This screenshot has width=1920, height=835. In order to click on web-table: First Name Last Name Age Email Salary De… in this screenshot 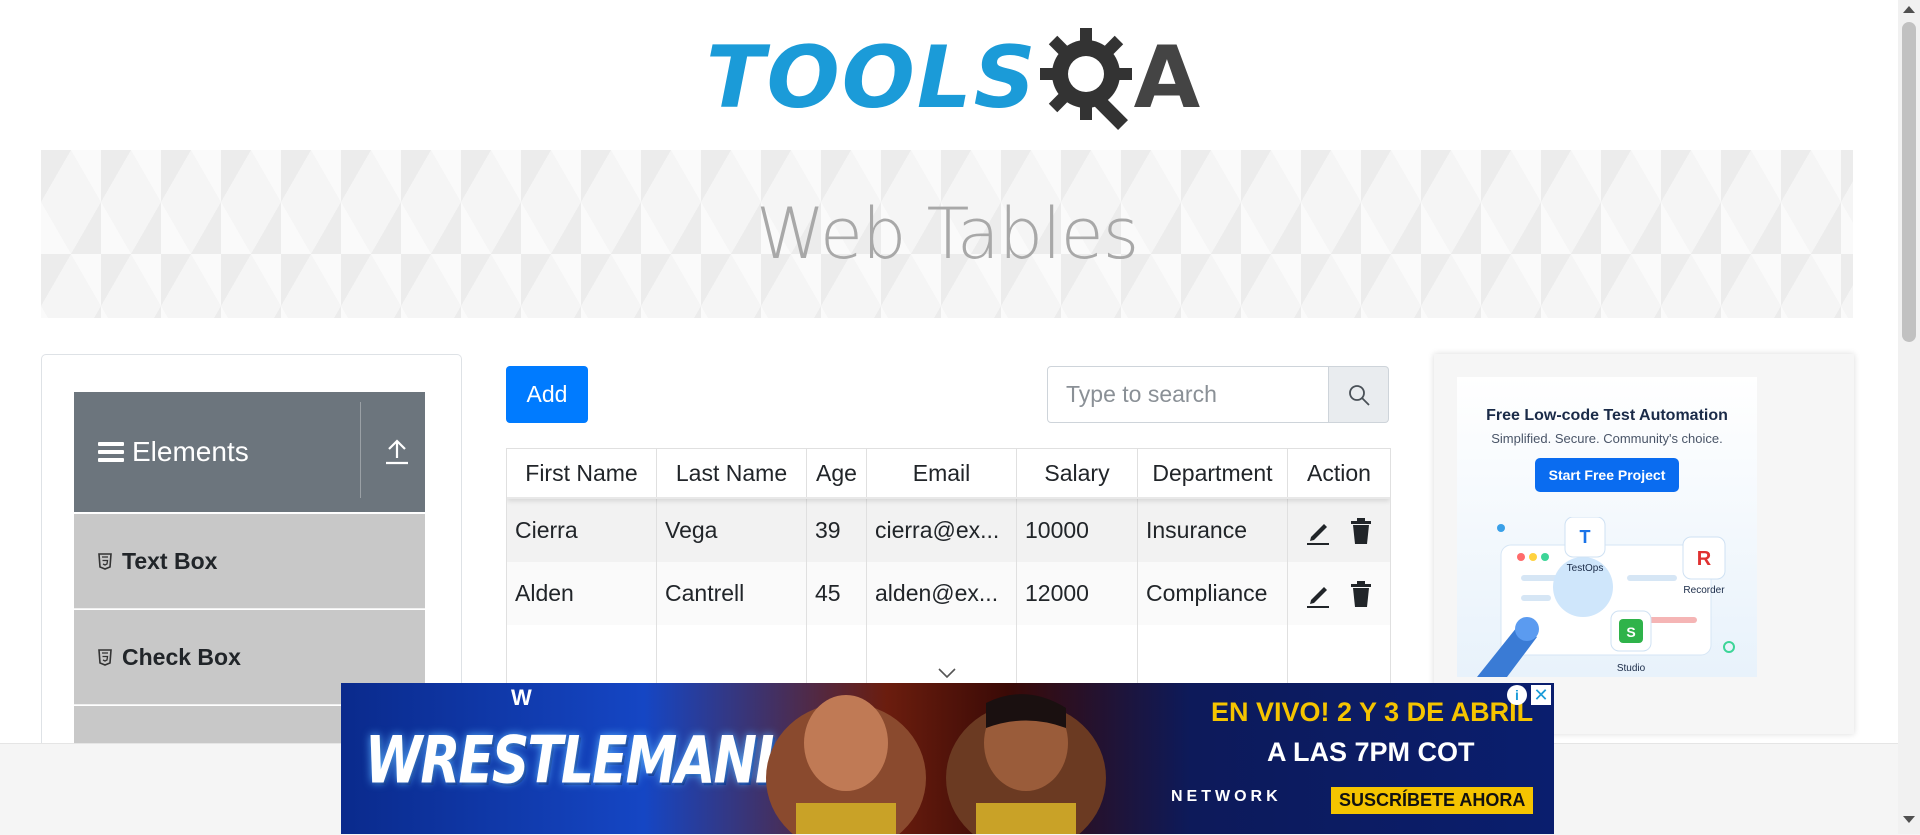, I will do `click(948, 568)`.